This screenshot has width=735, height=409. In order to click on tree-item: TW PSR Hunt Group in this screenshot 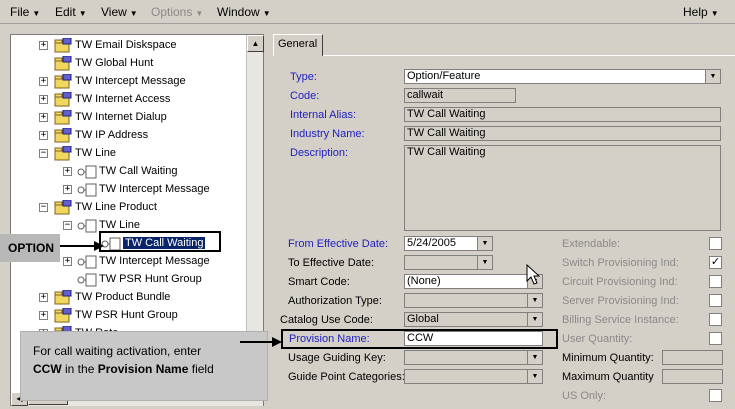, I will do `click(129, 280)`.